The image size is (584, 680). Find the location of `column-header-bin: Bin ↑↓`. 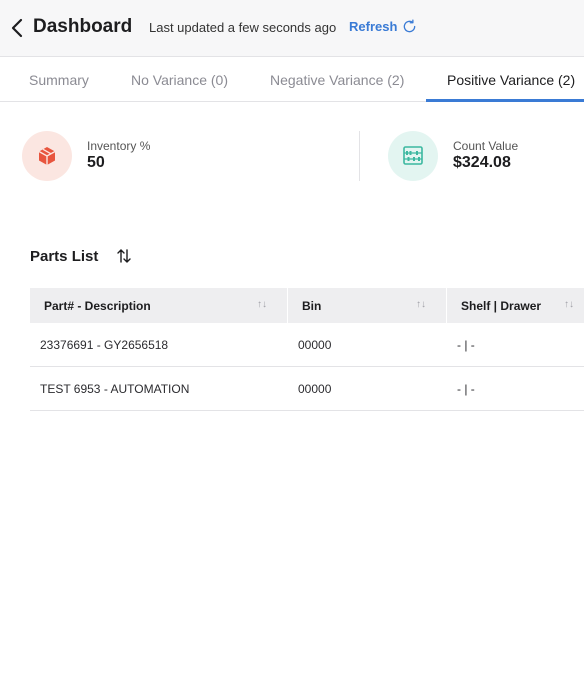

column-header-bin: Bin ↑↓ is located at coordinates (367, 305).